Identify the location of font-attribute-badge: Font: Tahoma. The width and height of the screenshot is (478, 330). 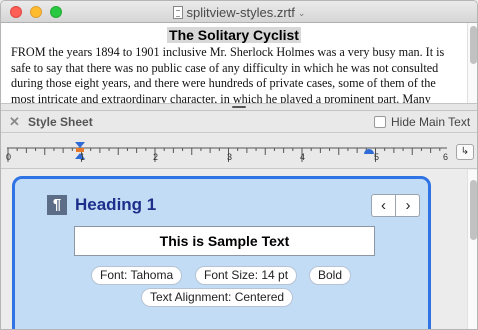
(137, 275).